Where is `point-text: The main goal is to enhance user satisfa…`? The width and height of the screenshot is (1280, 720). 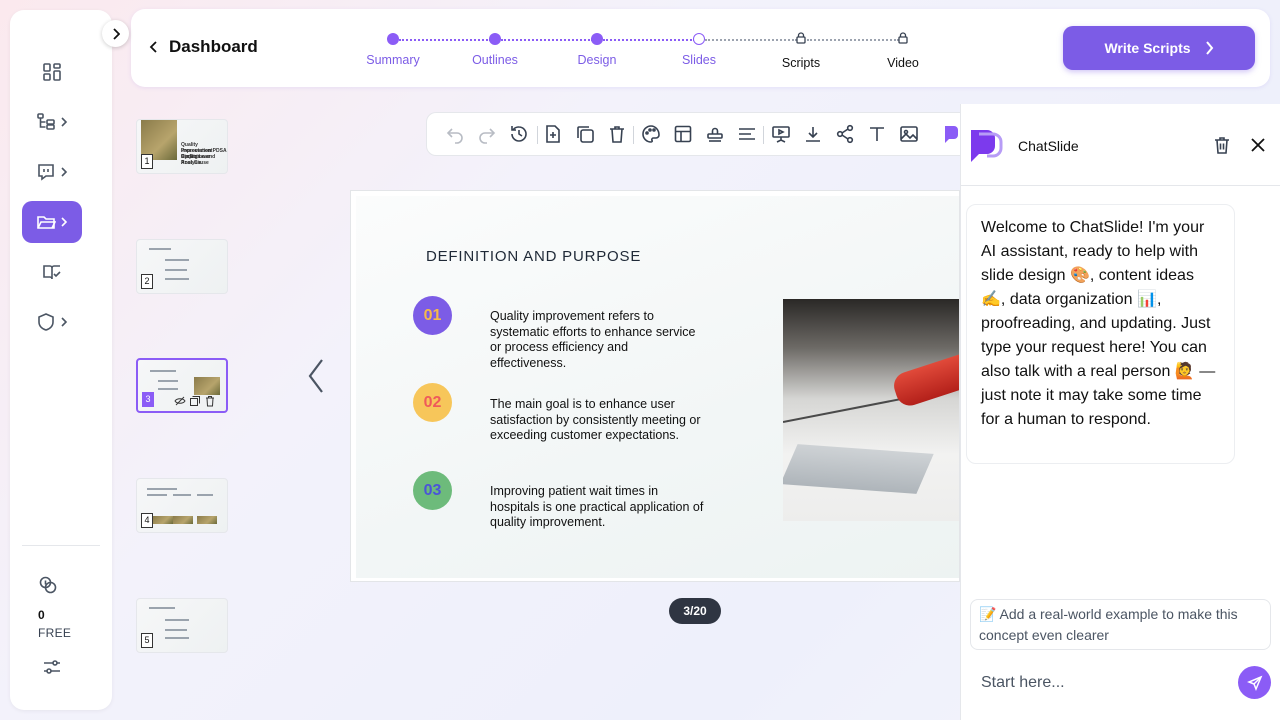
point-text: The main goal is to enhance user satisfa… is located at coordinates (597, 420).